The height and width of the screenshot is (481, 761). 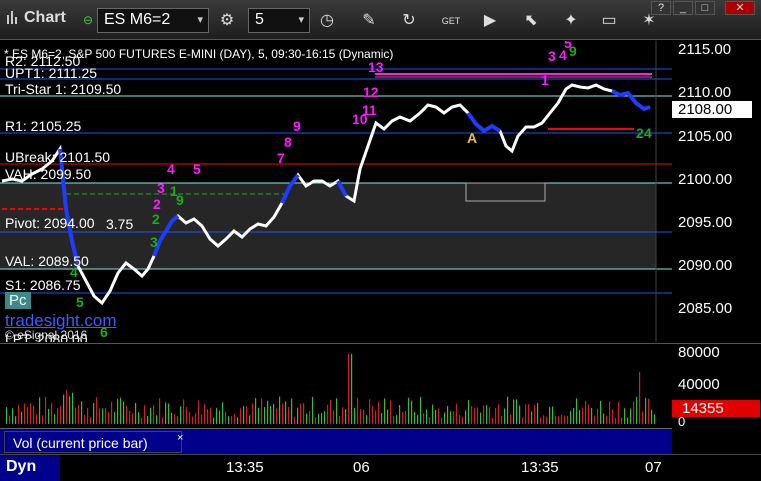 What do you see at coordinates (683, 8) in the screenshot?
I see `minimize-button: _` at bounding box center [683, 8].